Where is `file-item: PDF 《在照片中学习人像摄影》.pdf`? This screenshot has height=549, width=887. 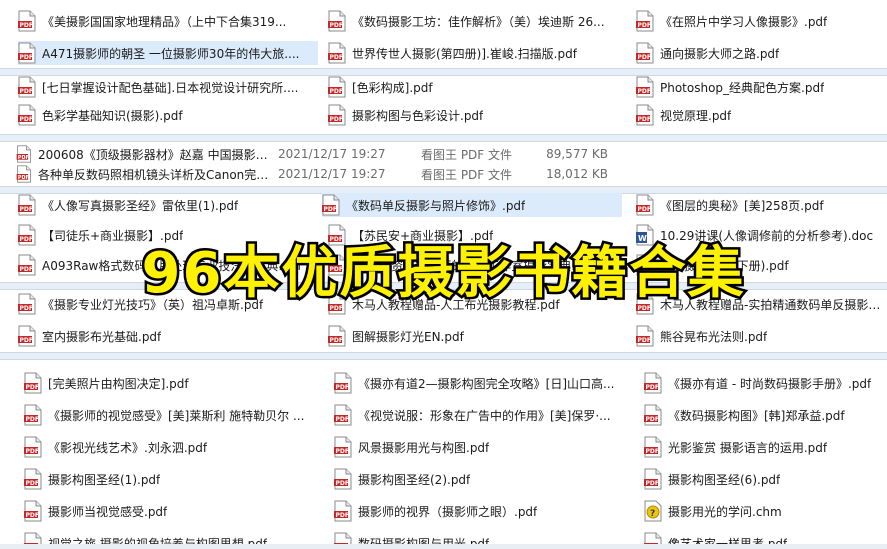 file-item: PDF 《在照片中学习人像摄影》.pdf is located at coordinates (761, 21).